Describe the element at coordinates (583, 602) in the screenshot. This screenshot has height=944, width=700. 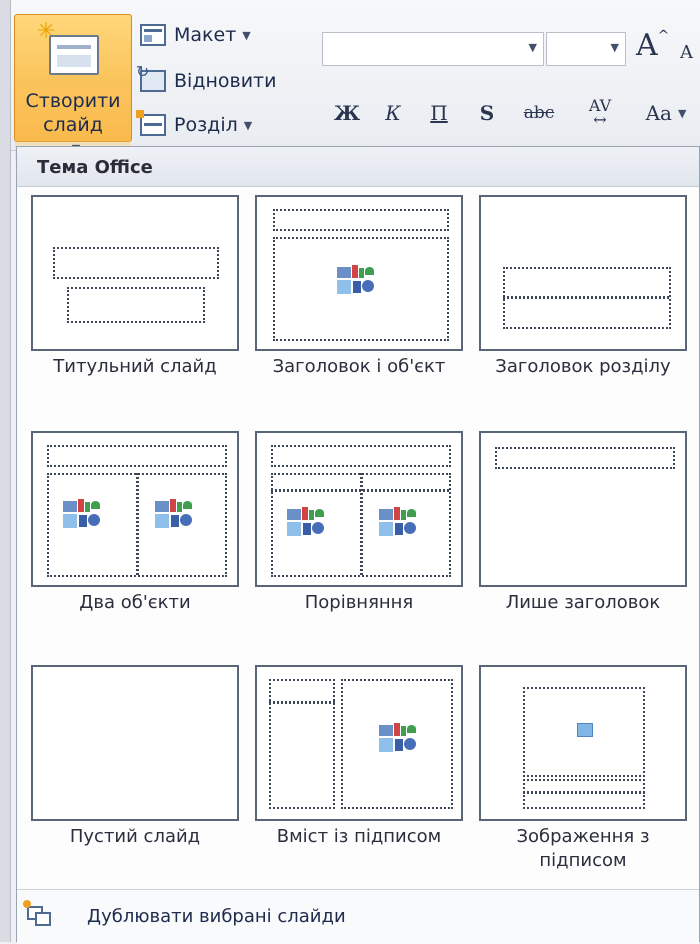
I see `layout-label: Лише заголовок` at that location.